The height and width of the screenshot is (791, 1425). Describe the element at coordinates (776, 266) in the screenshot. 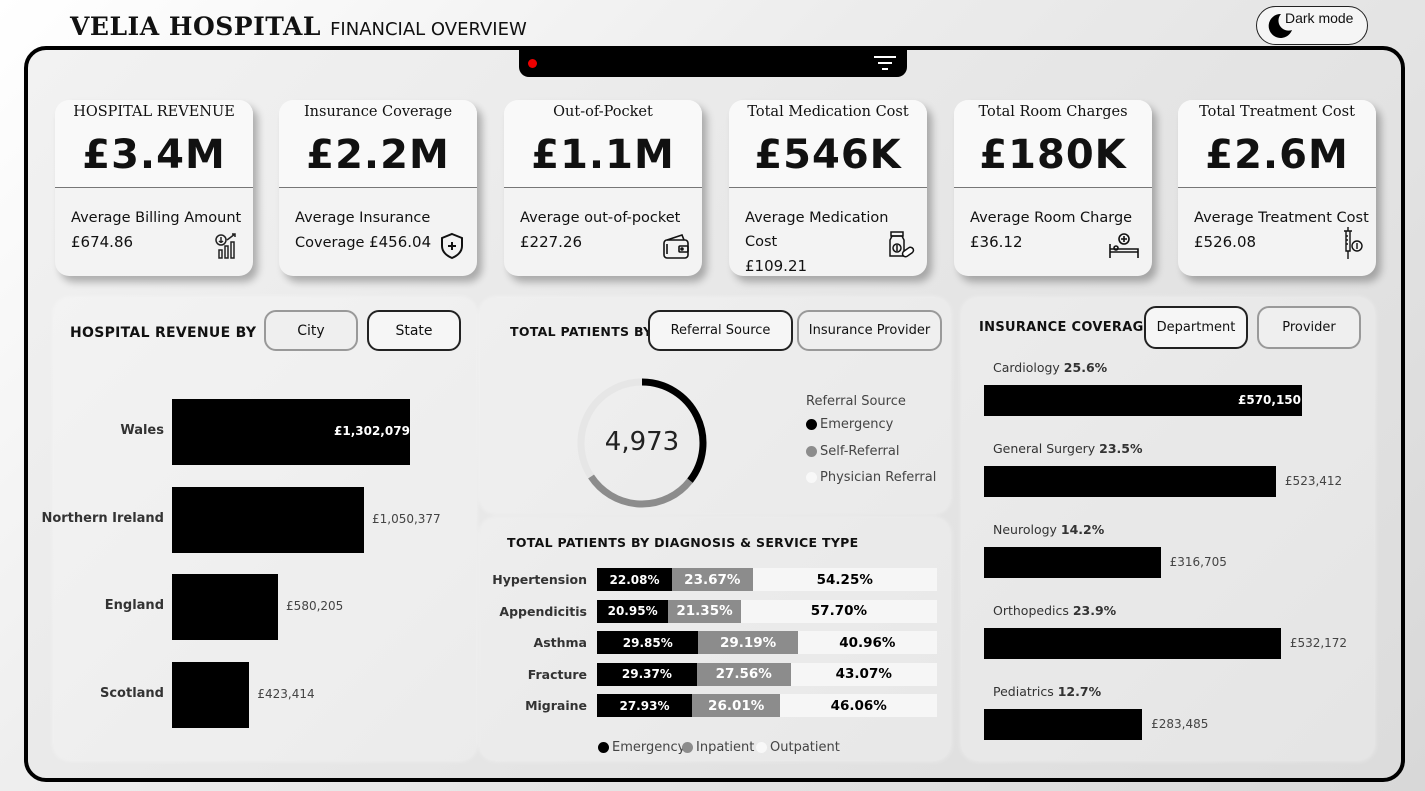

I see `kpi-avg-value: £109.21` at that location.